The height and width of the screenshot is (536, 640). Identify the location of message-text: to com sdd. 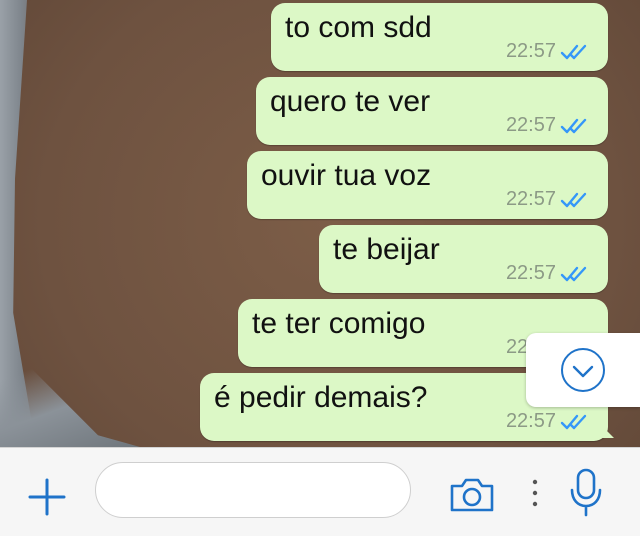
(358, 27).